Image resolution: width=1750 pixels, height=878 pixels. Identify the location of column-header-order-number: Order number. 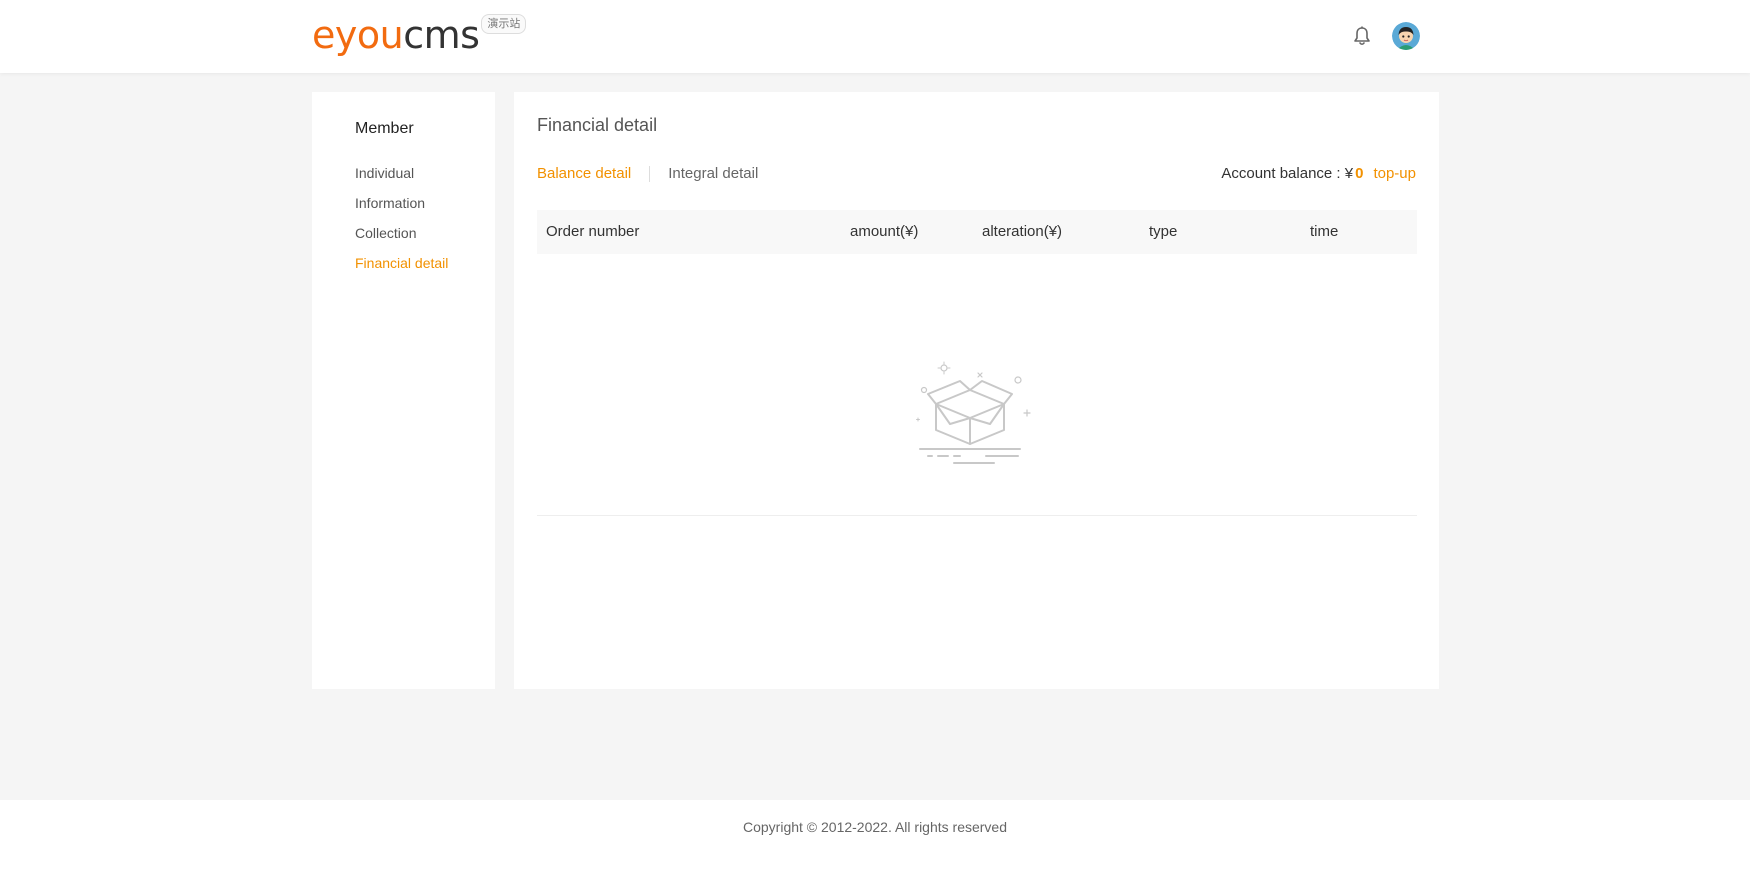
(593, 231).